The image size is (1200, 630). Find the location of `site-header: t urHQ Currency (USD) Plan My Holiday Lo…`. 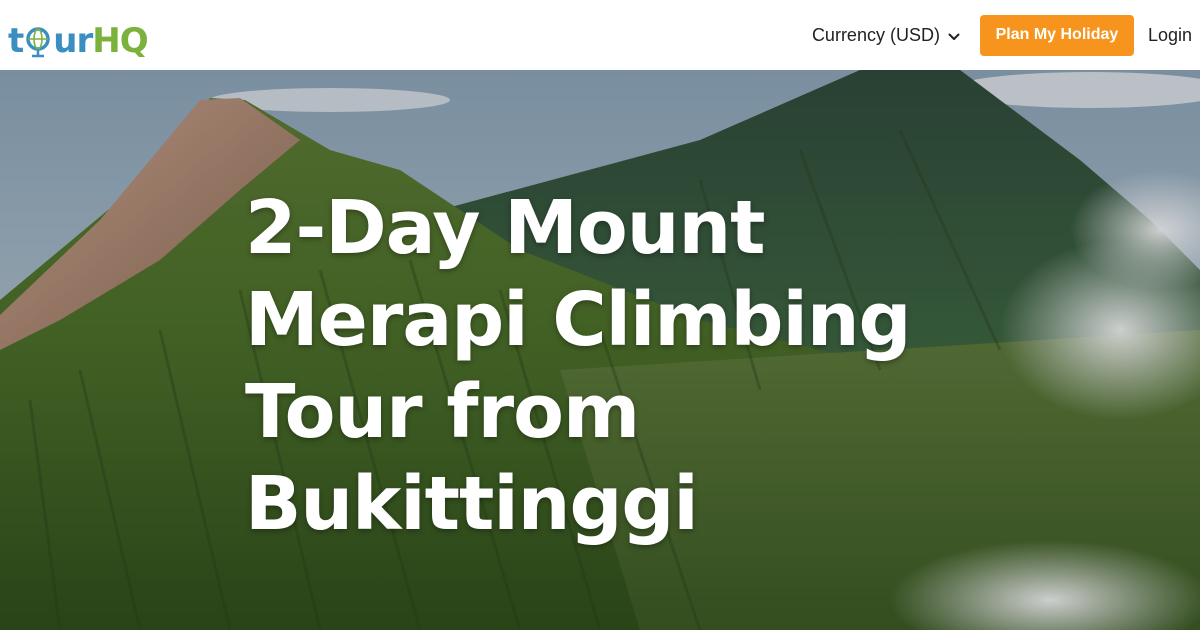

site-header: t urHQ Currency (USD) Plan My Holiday Lo… is located at coordinates (600, 35).